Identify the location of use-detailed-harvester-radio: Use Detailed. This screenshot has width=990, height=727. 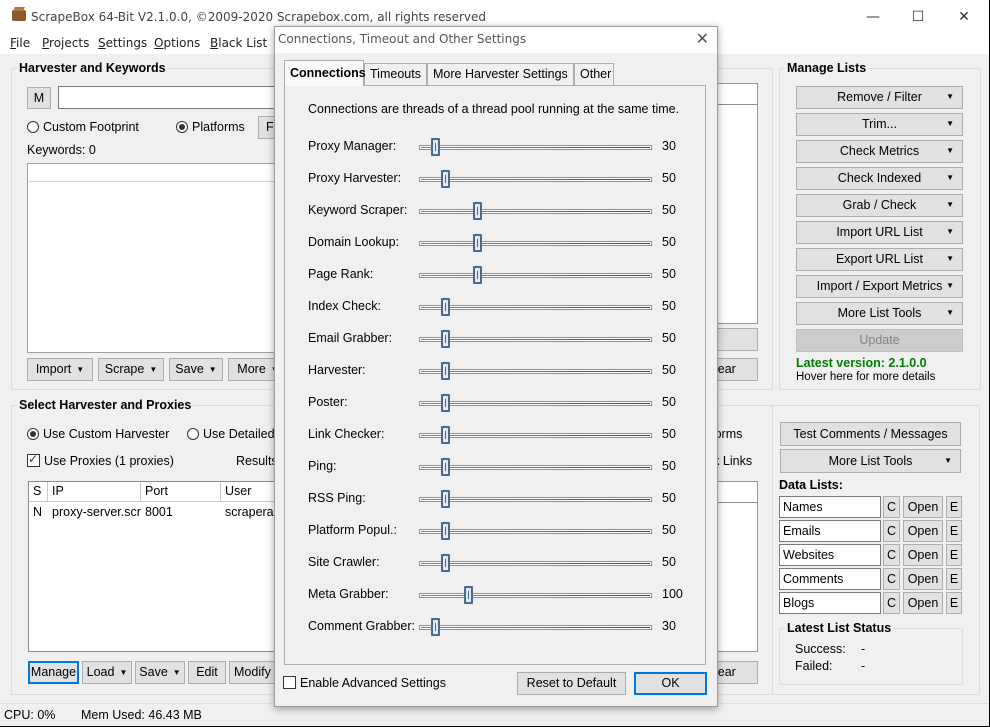
(231, 434).